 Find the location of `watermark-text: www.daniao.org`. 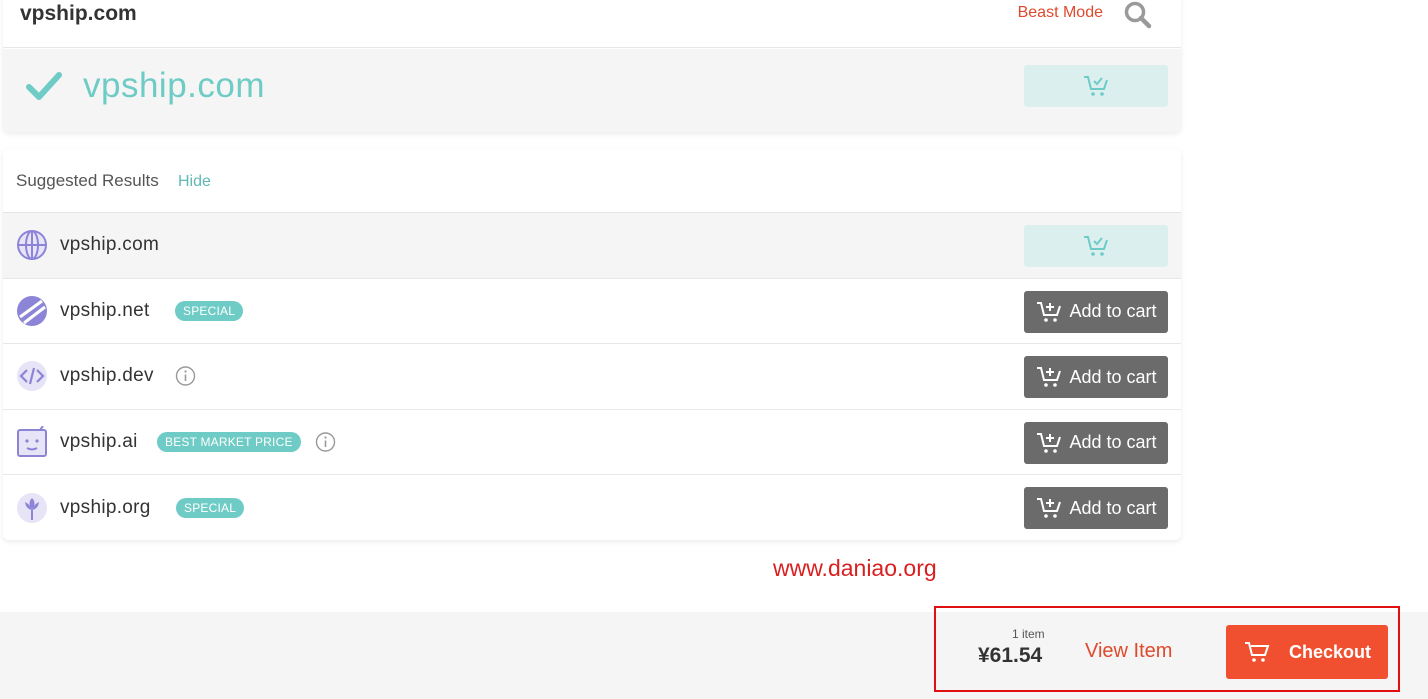

watermark-text: www.daniao.org is located at coordinates (855, 568).